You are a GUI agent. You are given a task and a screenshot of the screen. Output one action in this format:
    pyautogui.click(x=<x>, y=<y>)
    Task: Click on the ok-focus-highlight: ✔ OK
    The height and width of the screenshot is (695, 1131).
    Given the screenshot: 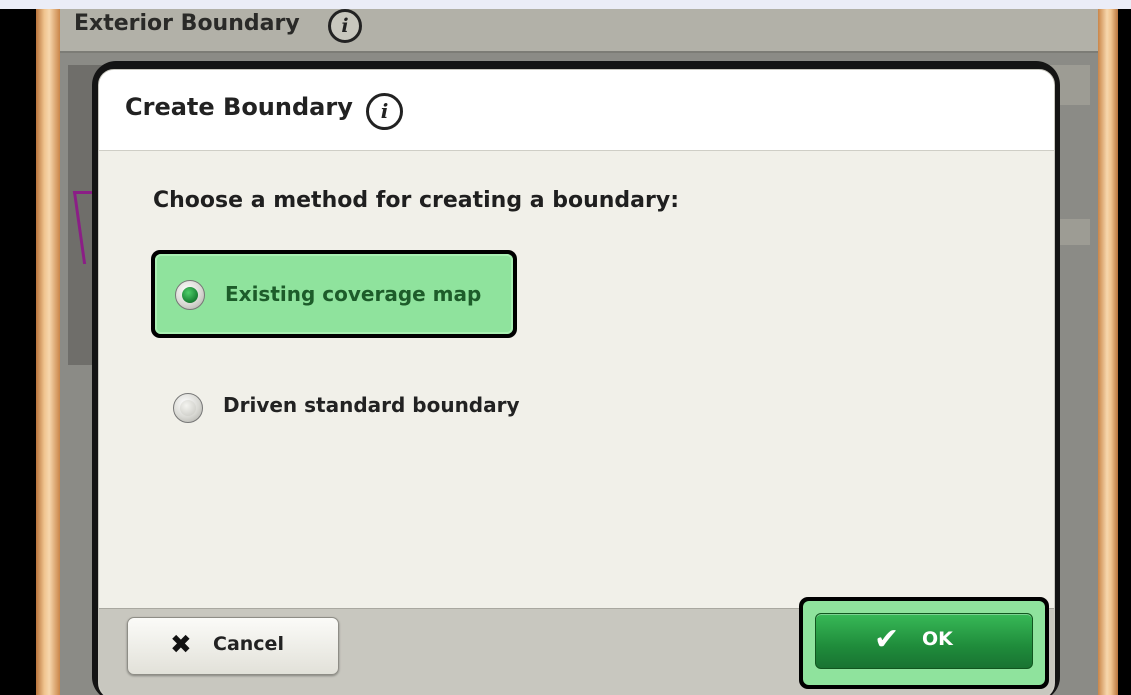 What is the action you would take?
    pyautogui.click(x=924, y=643)
    